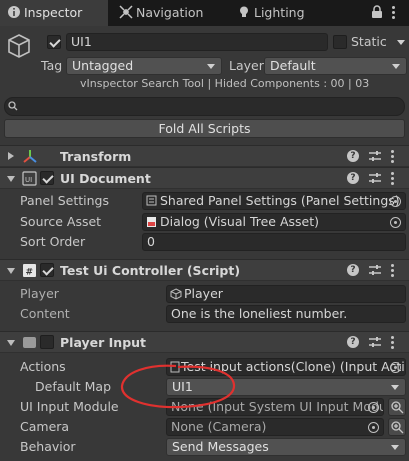 This screenshot has height=461, width=409. Describe the element at coordinates (105, 178) in the screenshot. I see `ui-document-title: UI Document` at that location.